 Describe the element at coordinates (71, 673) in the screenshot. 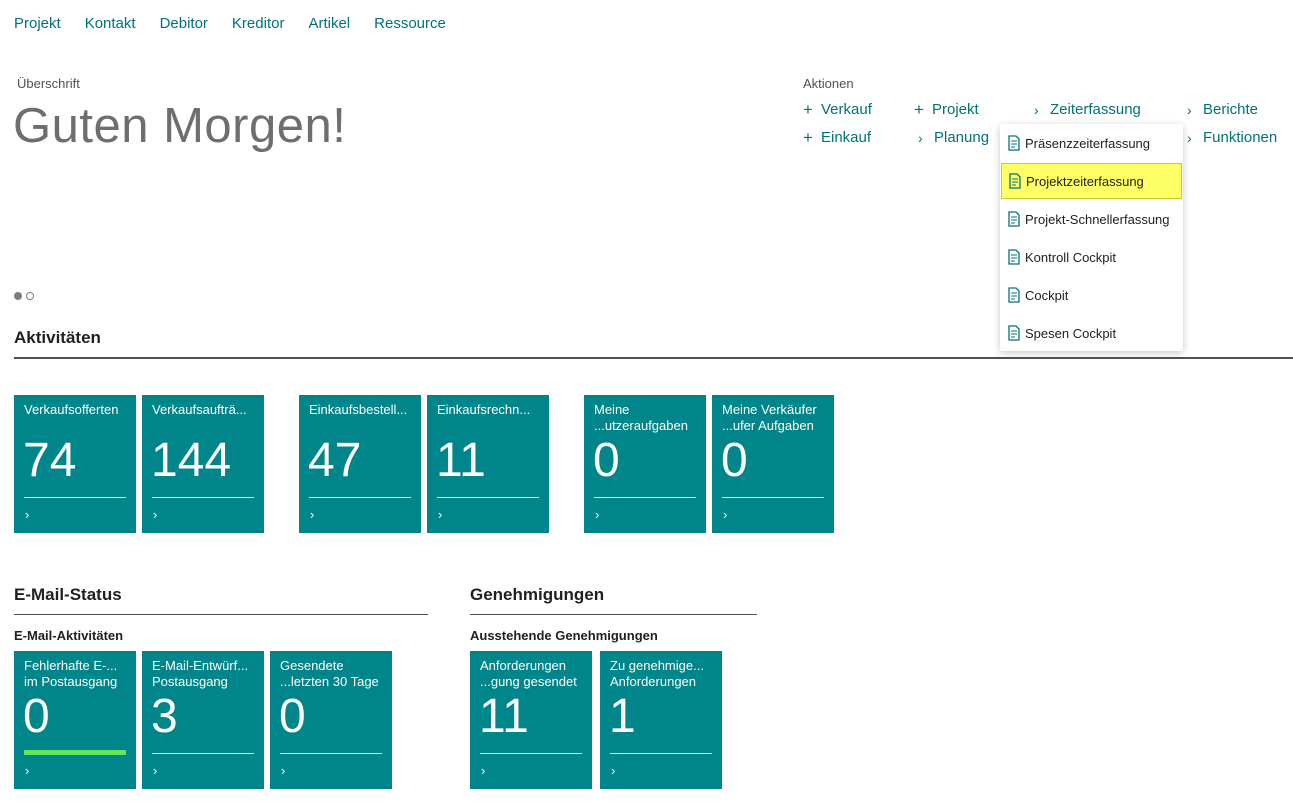

I see `tile-label: Fehlerhafte E-... im Postausgang` at that location.